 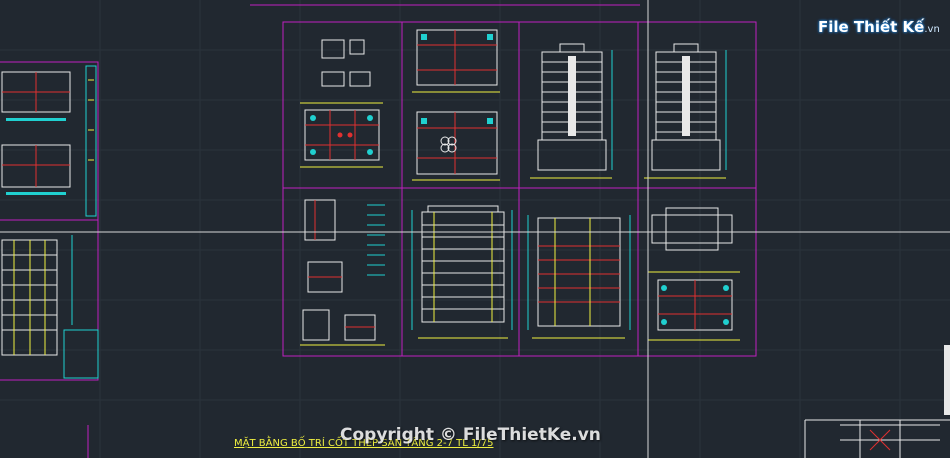 I want to click on copyright-watermark: Copyright © FileThietKe.vn, so click(x=470, y=435).